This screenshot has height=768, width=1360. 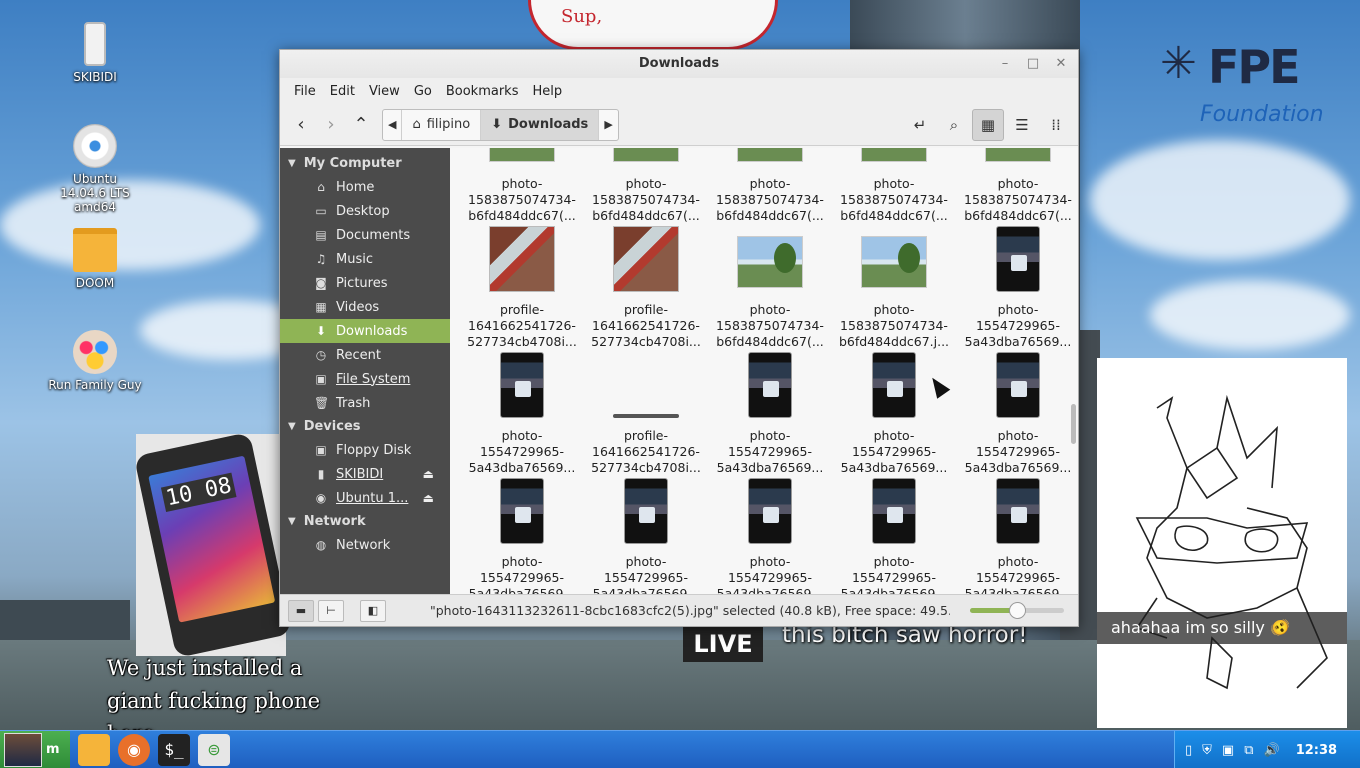 What do you see at coordinates (679, 64) in the screenshot?
I see `window-titlebar: Downloads – □ ✕` at bounding box center [679, 64].